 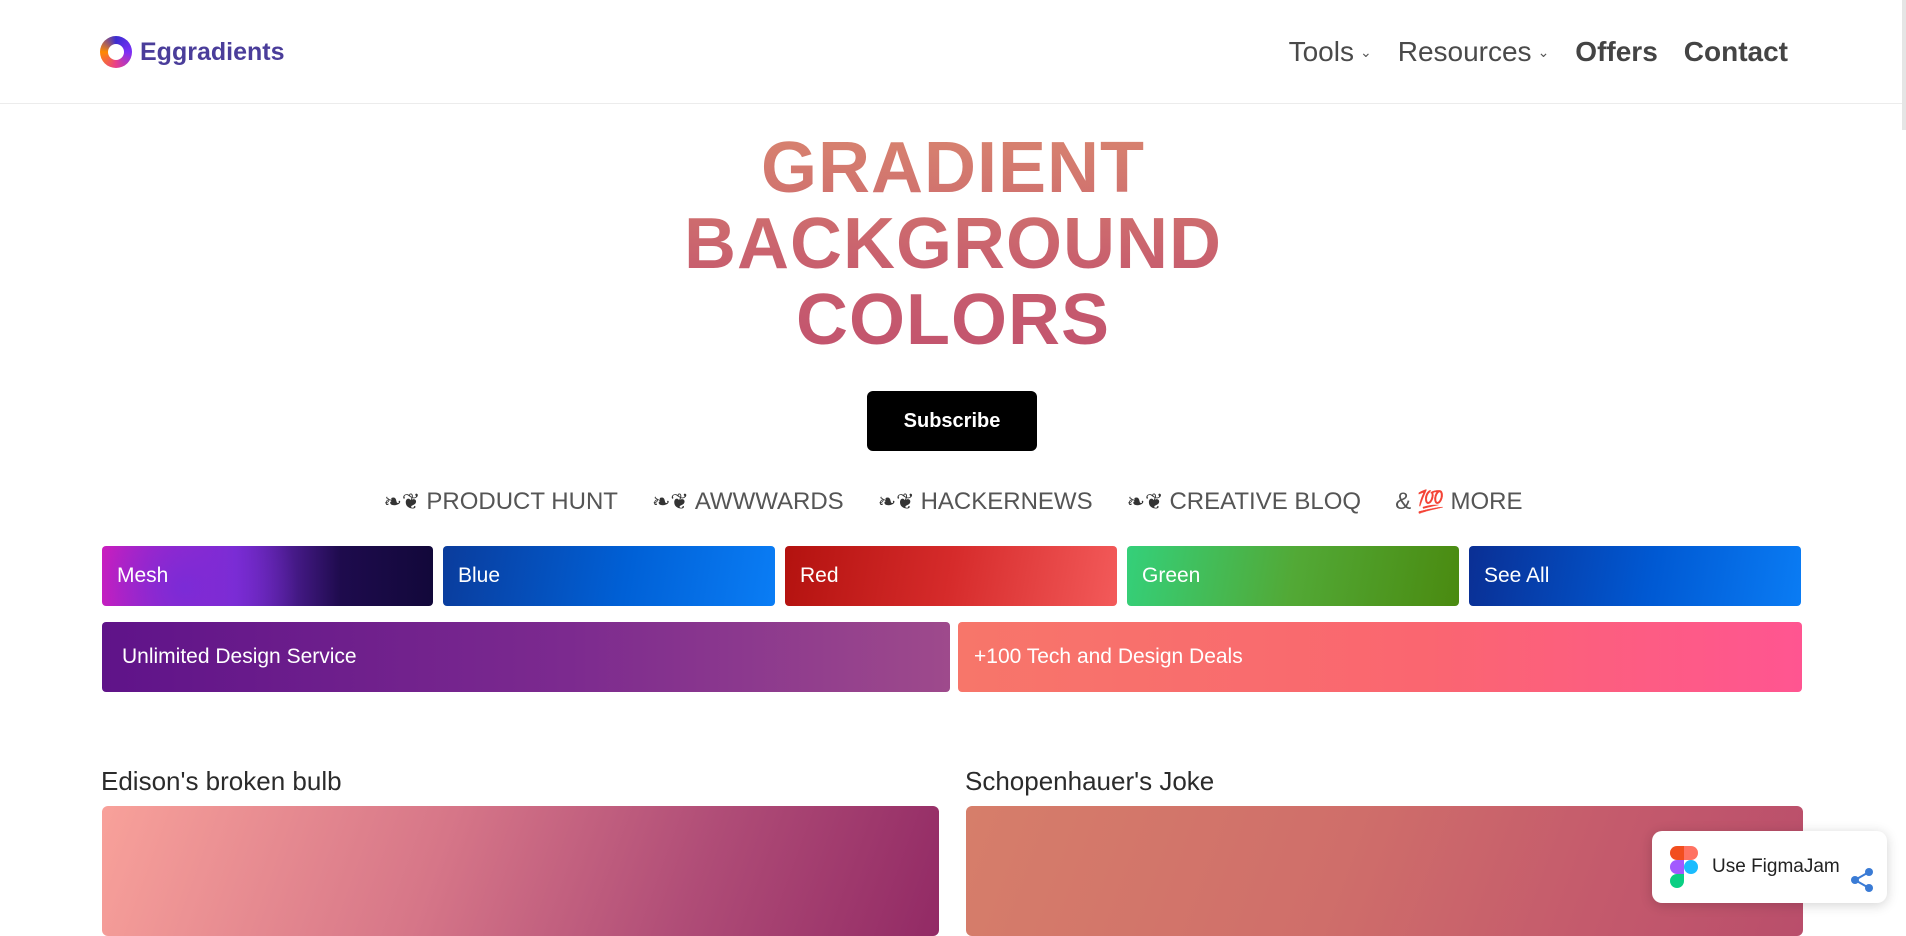 I want to click on gradient-preview-card, so click(x=520, y=871).